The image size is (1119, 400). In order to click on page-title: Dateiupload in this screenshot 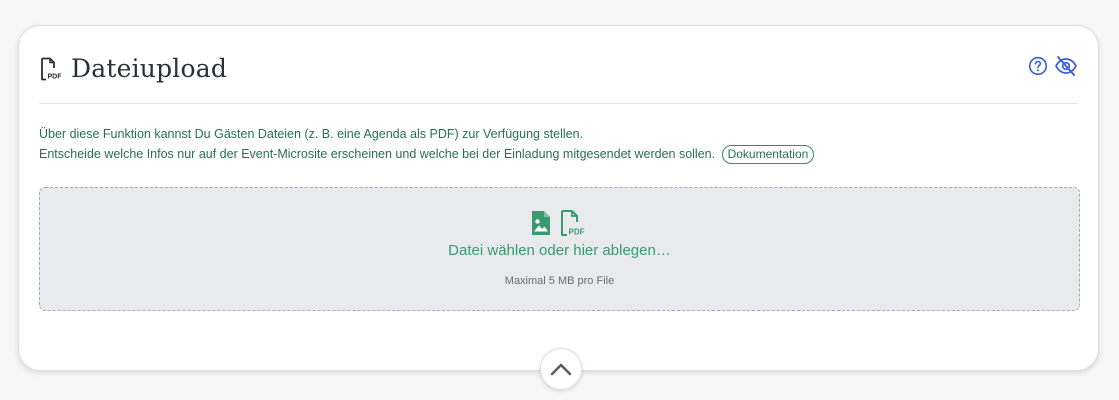, I will do `click(149, 68)`.